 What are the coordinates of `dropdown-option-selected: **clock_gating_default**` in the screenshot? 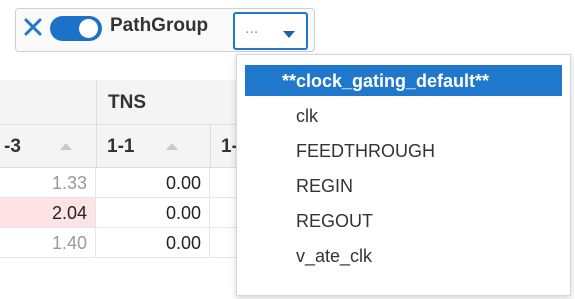 It's located at (403, 80).